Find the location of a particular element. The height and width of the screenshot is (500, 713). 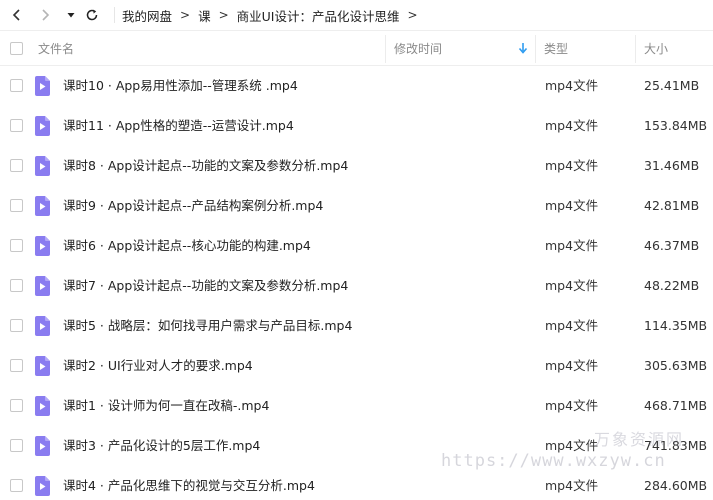

chevron-left-icon is located at coordinates (16, 15).